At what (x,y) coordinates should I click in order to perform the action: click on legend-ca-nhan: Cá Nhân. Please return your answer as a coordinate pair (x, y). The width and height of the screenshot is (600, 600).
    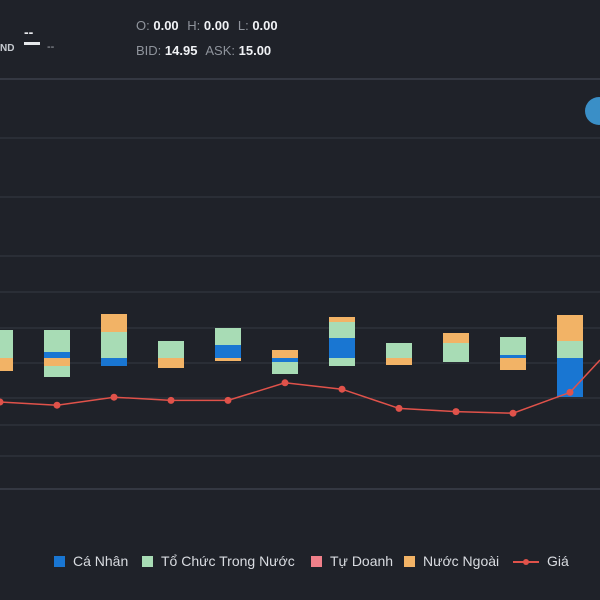
    Looking at the image, I should click on (91, 561).